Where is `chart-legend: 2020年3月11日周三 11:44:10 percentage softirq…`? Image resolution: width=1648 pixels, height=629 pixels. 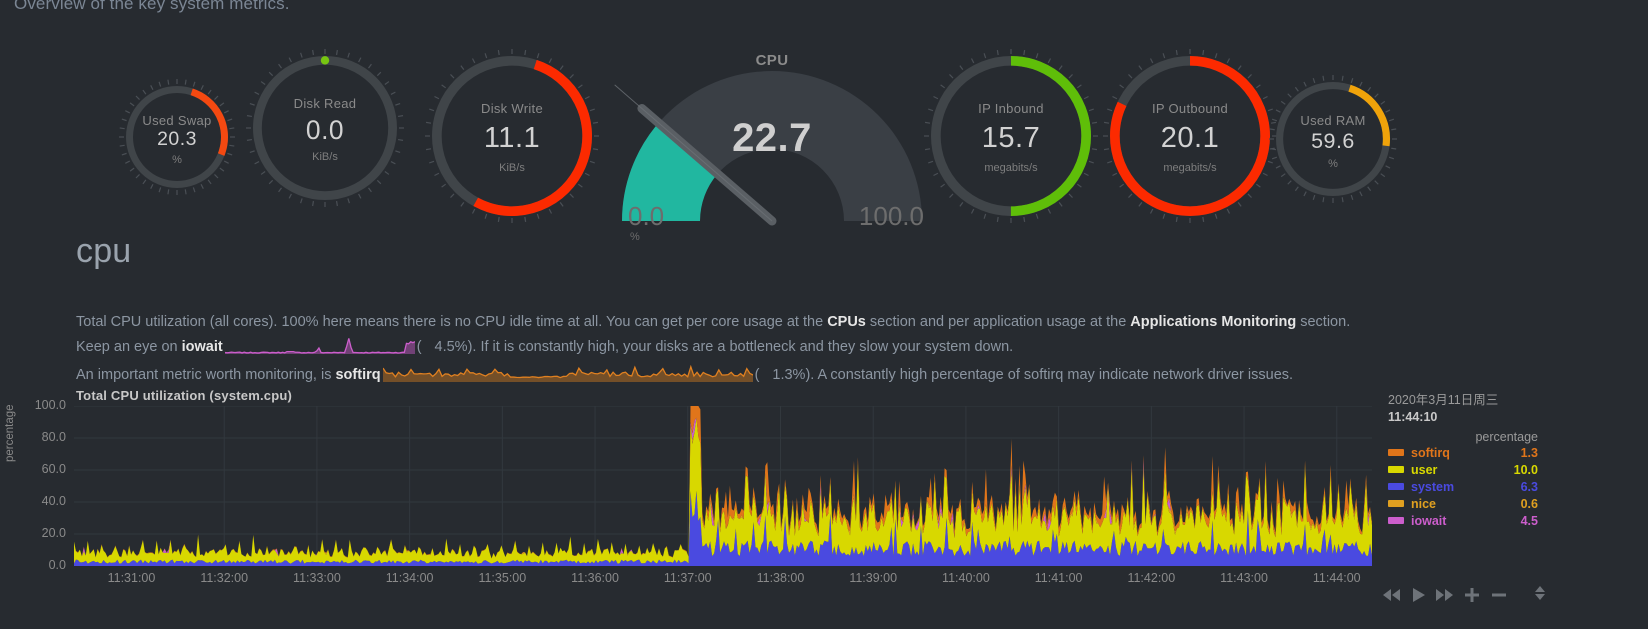
chart-legend: 2020年3月11日周三 11:44:10 percentage softirq… is located at coordinates (1463, 460).